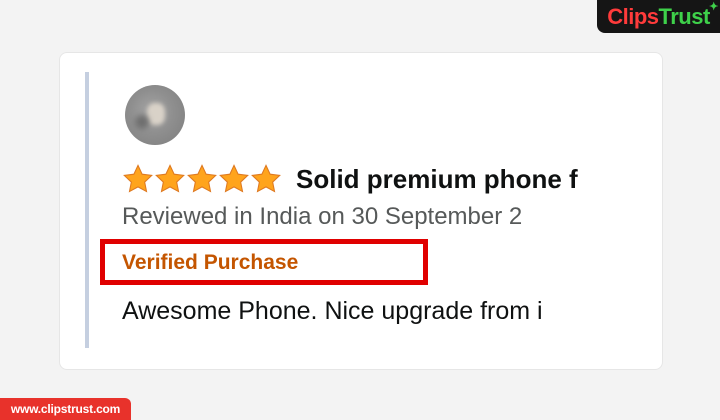  Describe the element at coordinates (87, 210) in the screenshot. I see `review-accent-bar` at that location.